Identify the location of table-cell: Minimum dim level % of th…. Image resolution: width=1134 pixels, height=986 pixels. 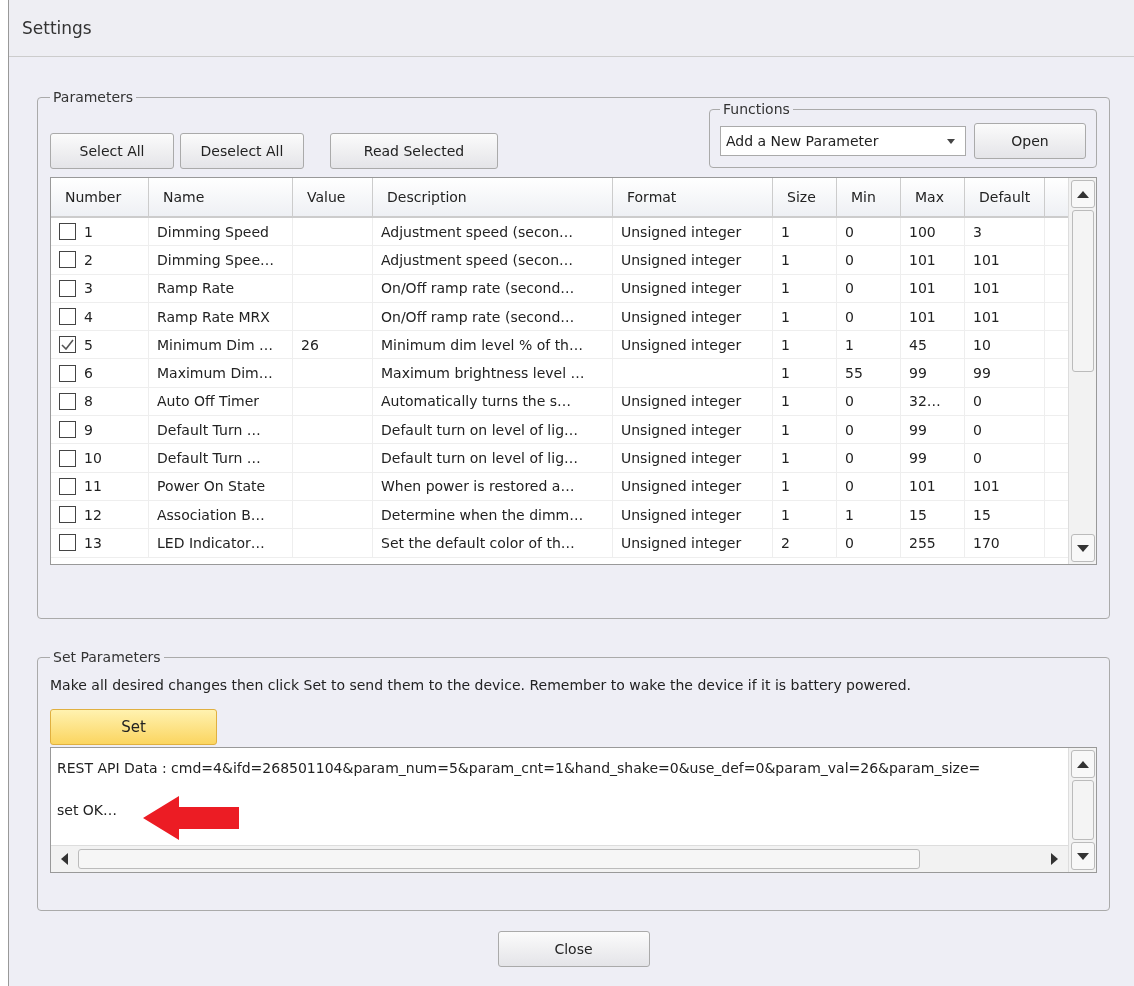
(482, 344).